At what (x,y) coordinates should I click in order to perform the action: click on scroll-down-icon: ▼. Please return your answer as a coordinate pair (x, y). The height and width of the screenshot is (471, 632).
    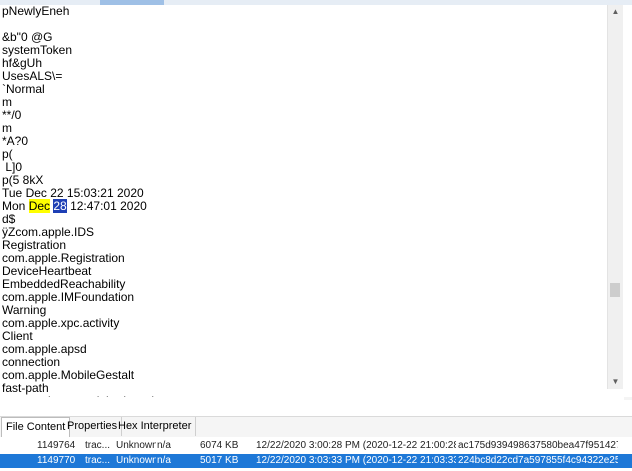
    Looking at the image, I should click on (615, 382).